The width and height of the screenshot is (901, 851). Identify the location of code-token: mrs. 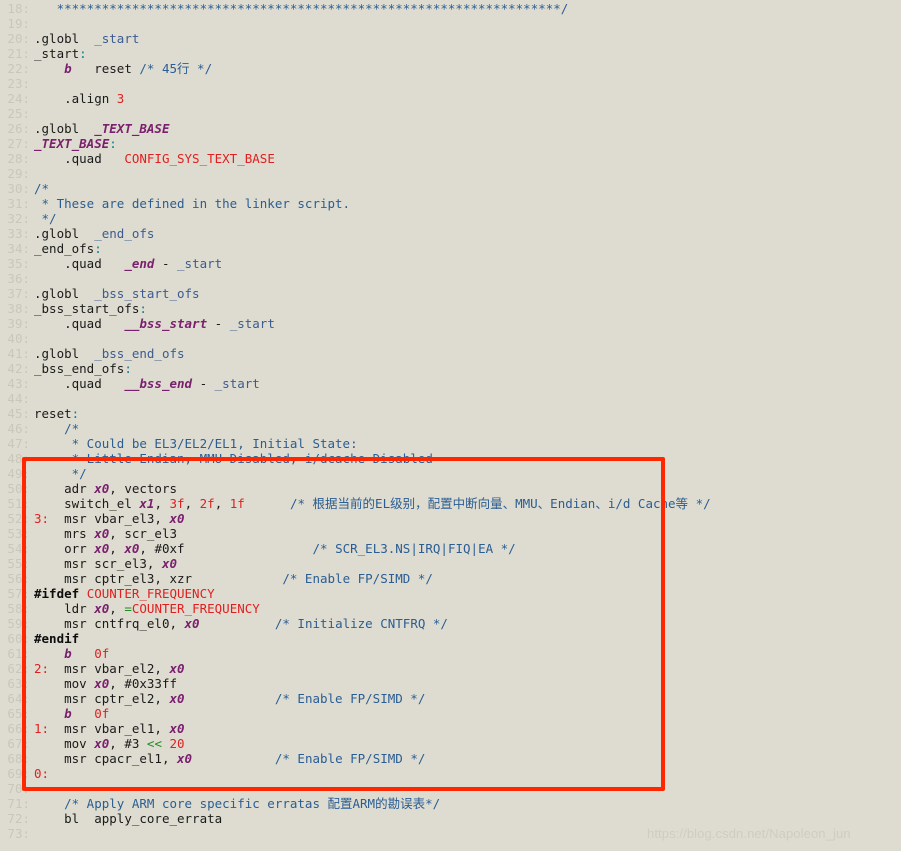
(79, 533).